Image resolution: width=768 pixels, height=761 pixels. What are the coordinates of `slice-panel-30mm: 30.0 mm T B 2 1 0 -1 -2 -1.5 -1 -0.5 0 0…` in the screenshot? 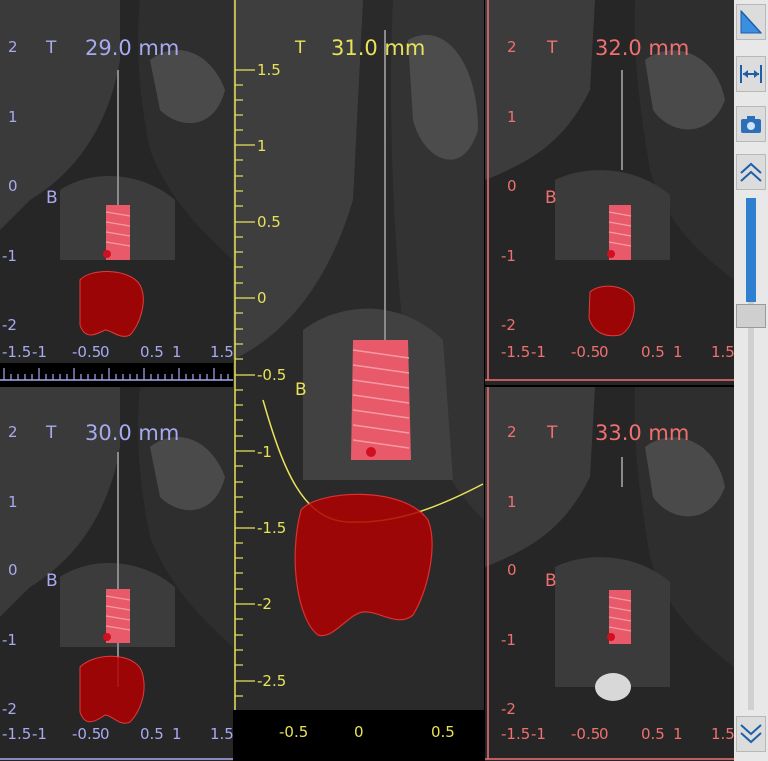 It's located at (116, 574).